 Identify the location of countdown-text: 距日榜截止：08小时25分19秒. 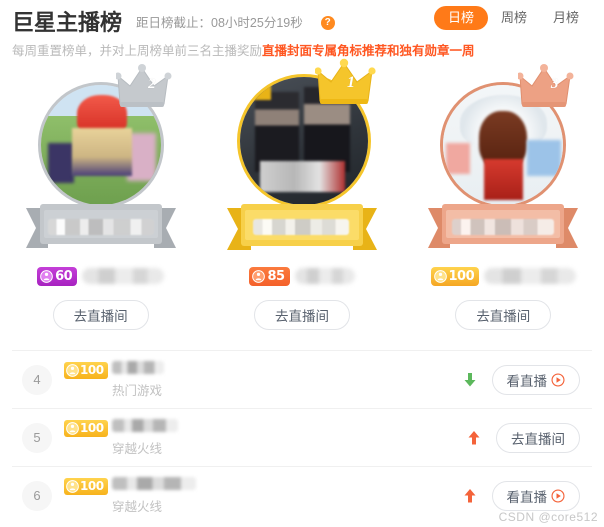
(219, 23).